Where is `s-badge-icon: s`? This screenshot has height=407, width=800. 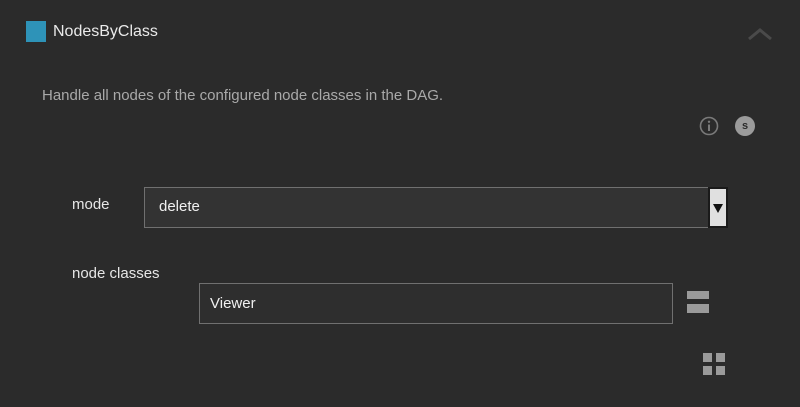
s-badge-icon: s is located at coordinates (745, 126).